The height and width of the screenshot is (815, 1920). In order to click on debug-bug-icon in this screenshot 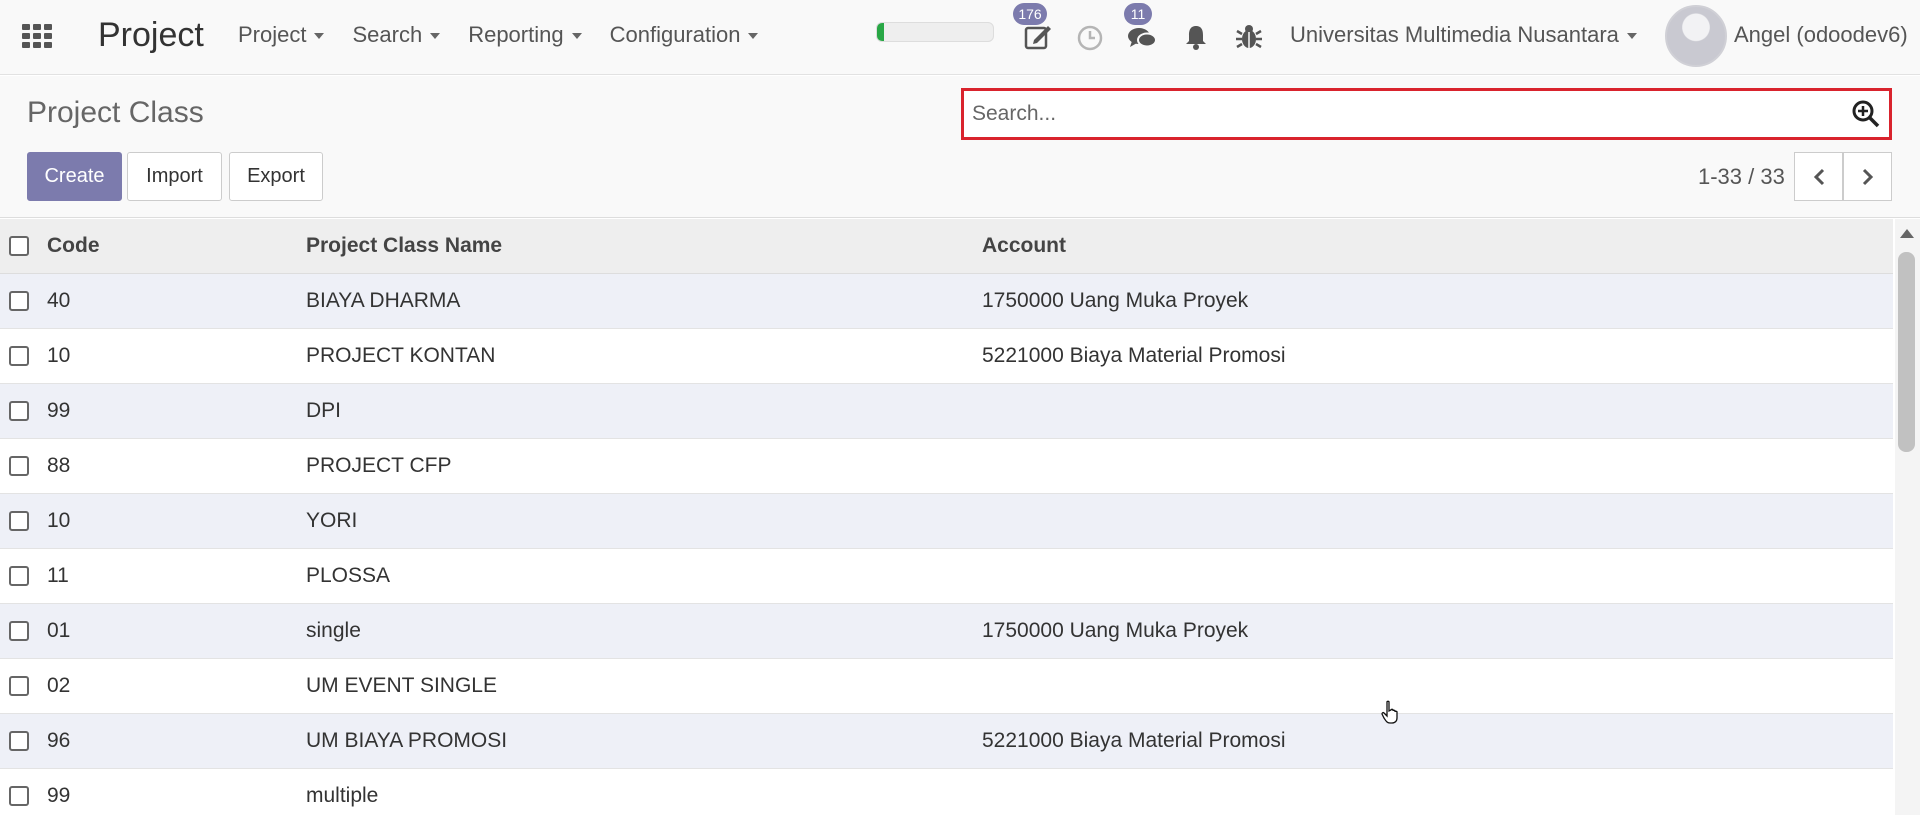, I will do `click(1249, 36)`.